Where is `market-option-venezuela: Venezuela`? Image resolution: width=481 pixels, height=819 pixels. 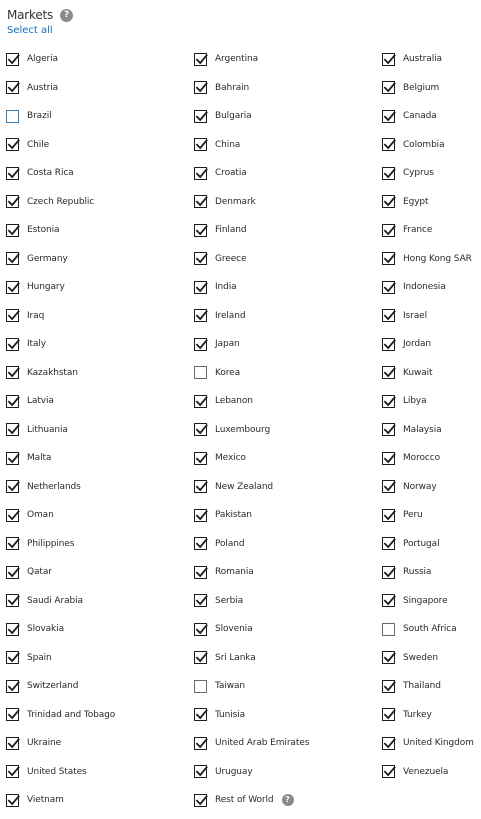 market-option-venezuela: Venezuela is located at coordinates (431, 772).